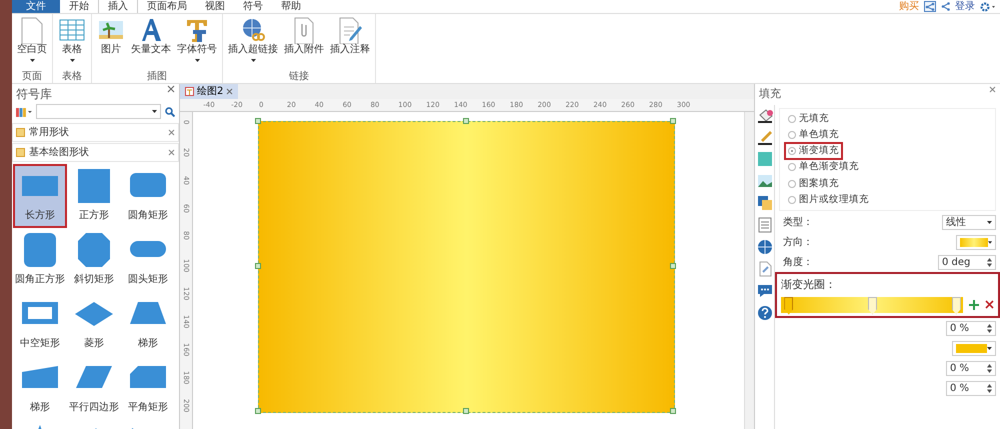 This screenshot has height=429, width=1000. I want to click on color-dropdown, so click(974, 348).